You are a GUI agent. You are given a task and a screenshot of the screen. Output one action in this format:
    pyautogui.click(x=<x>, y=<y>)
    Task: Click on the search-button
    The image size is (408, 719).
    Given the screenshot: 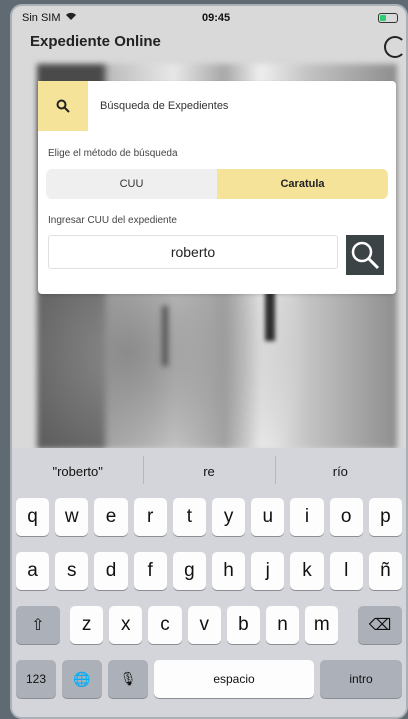 What is the action you would take?
    pyautogui.click(x=365, y=255)
    